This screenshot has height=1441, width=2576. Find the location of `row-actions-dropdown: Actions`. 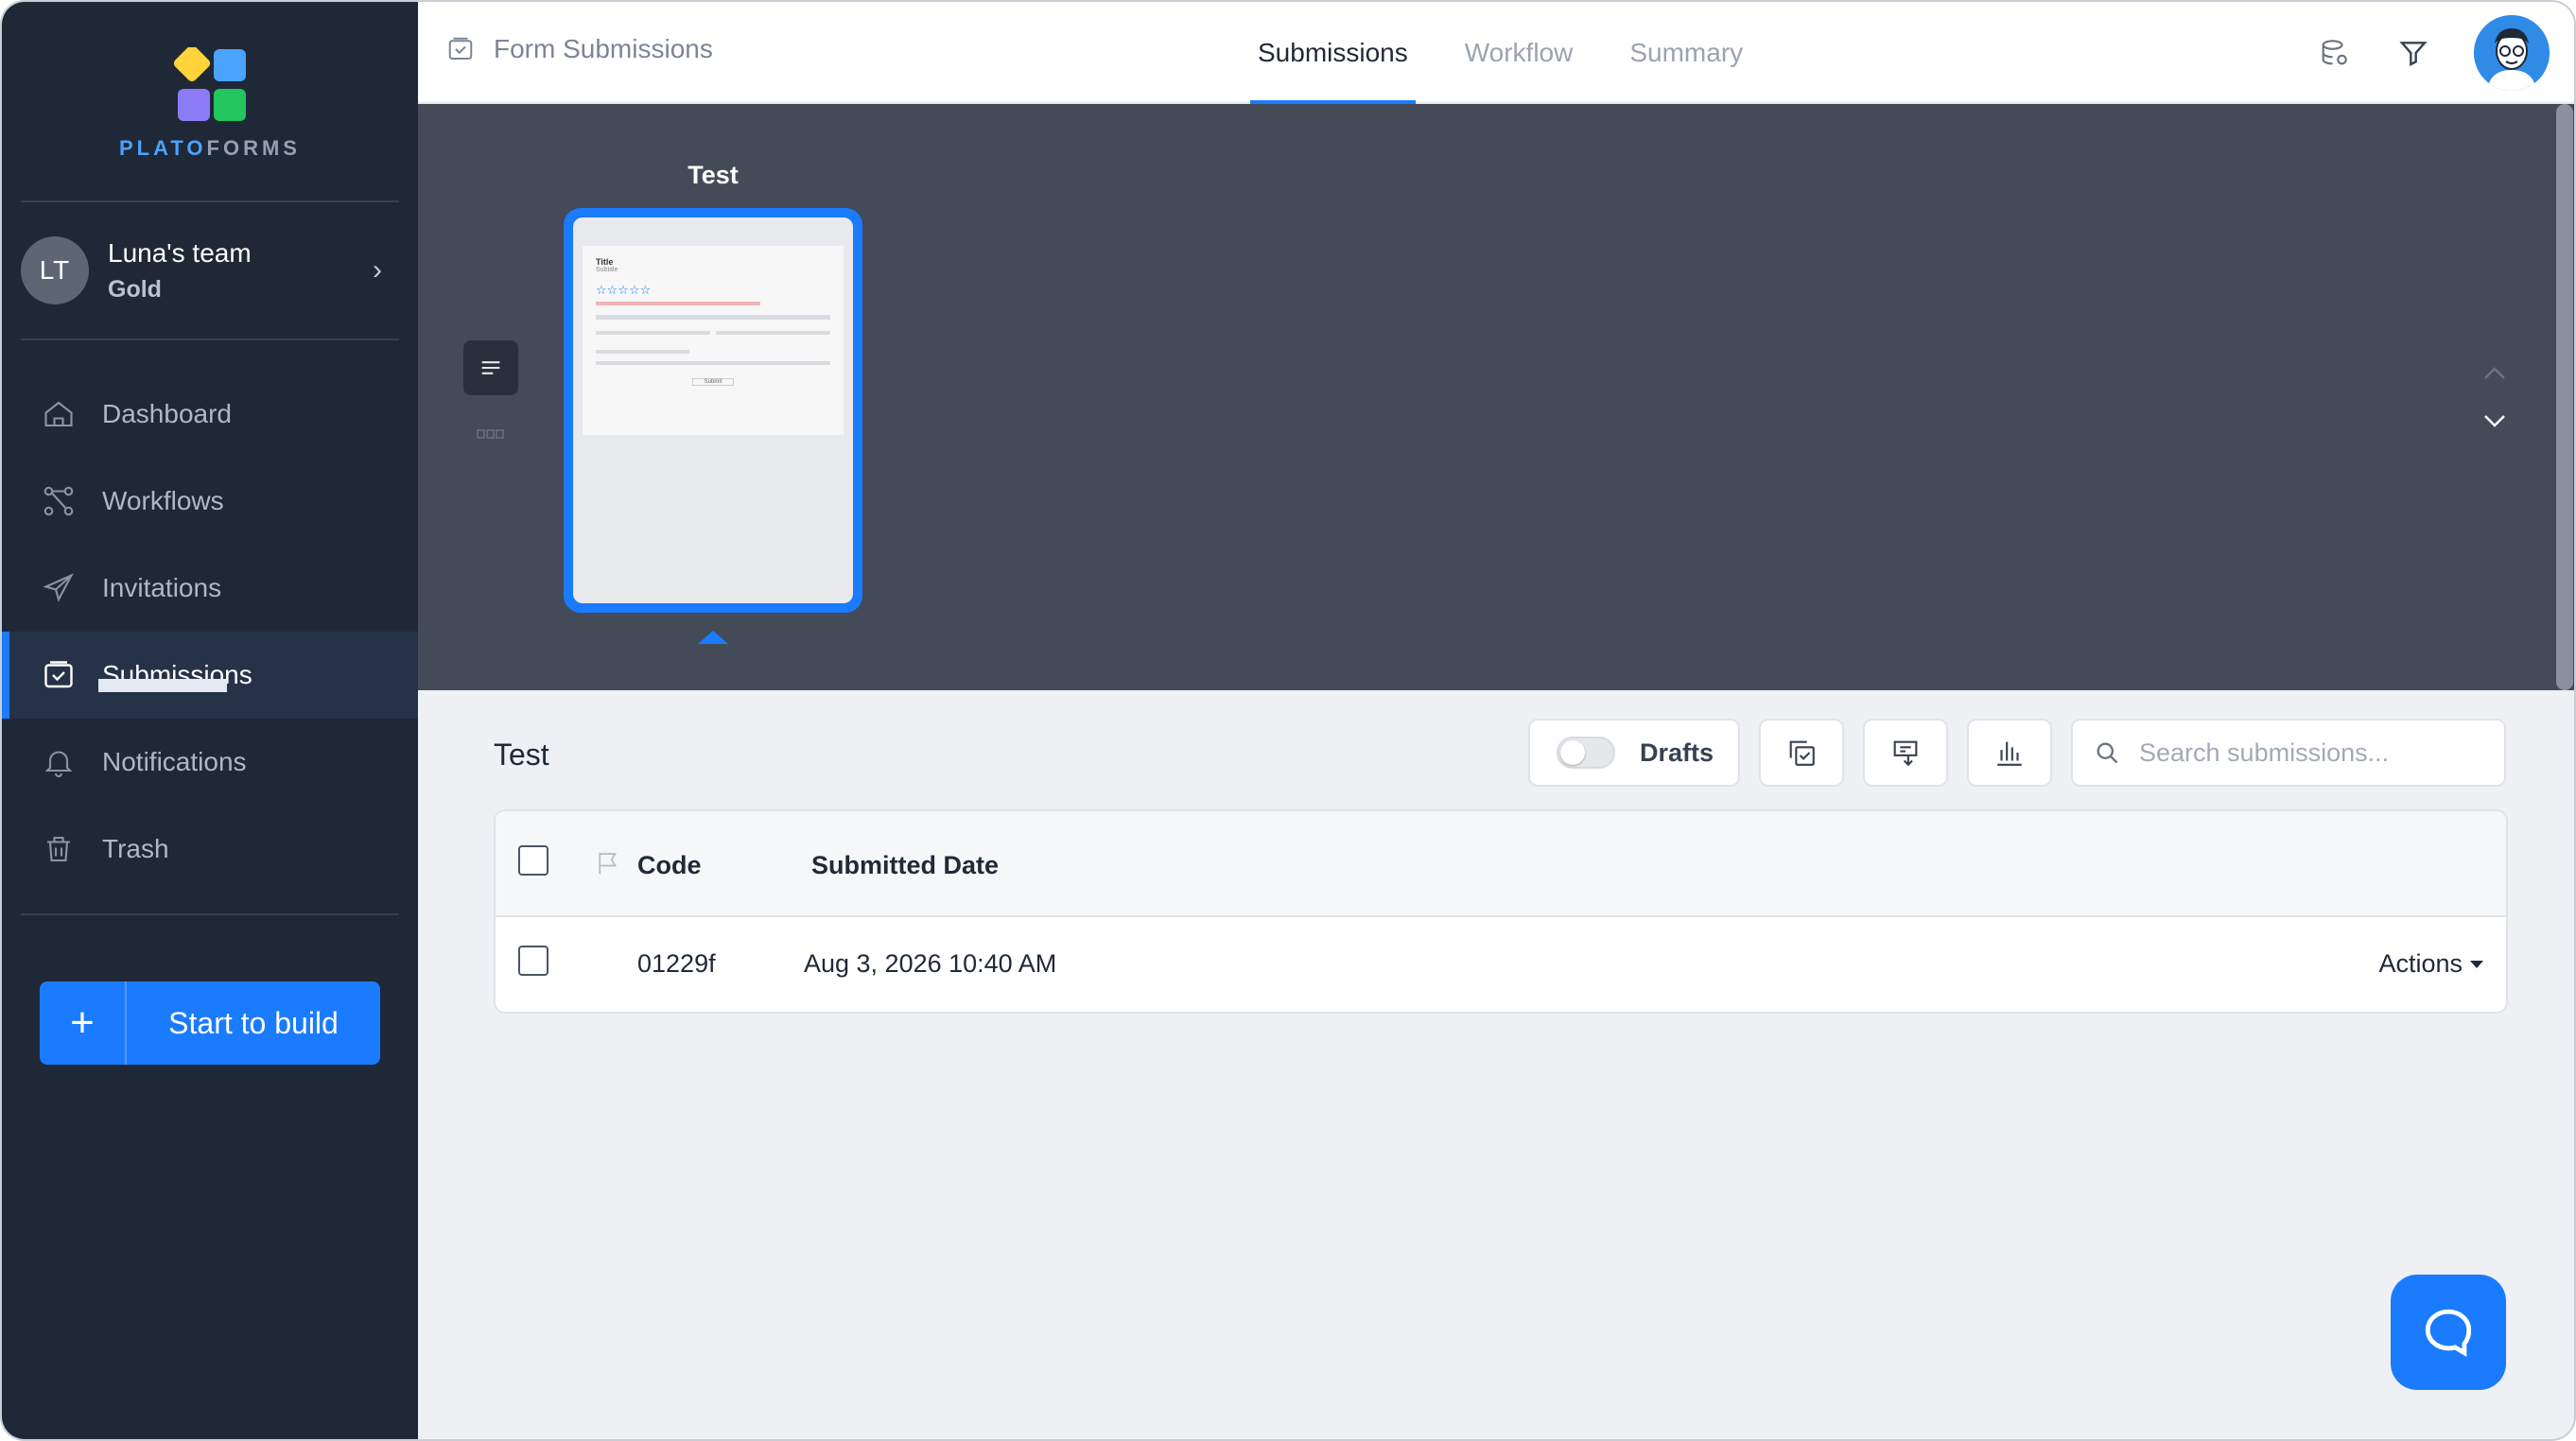

row-actions-dropdown: Actions is located at coordinates (2430, 964).